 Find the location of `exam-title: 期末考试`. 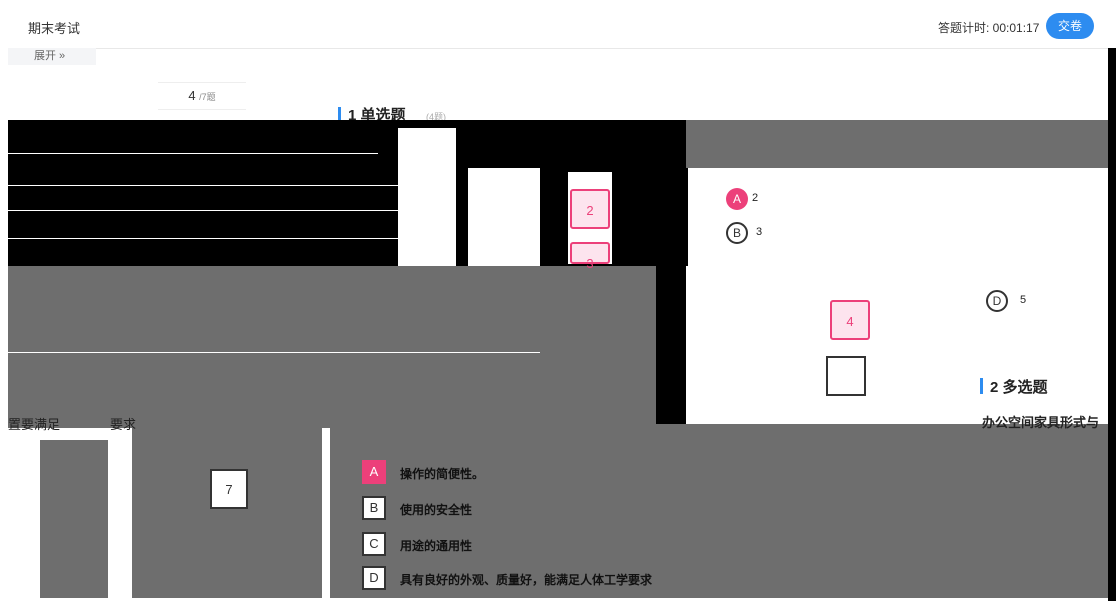

exam-title: 期末考试 is located at coordinates (54, 28).